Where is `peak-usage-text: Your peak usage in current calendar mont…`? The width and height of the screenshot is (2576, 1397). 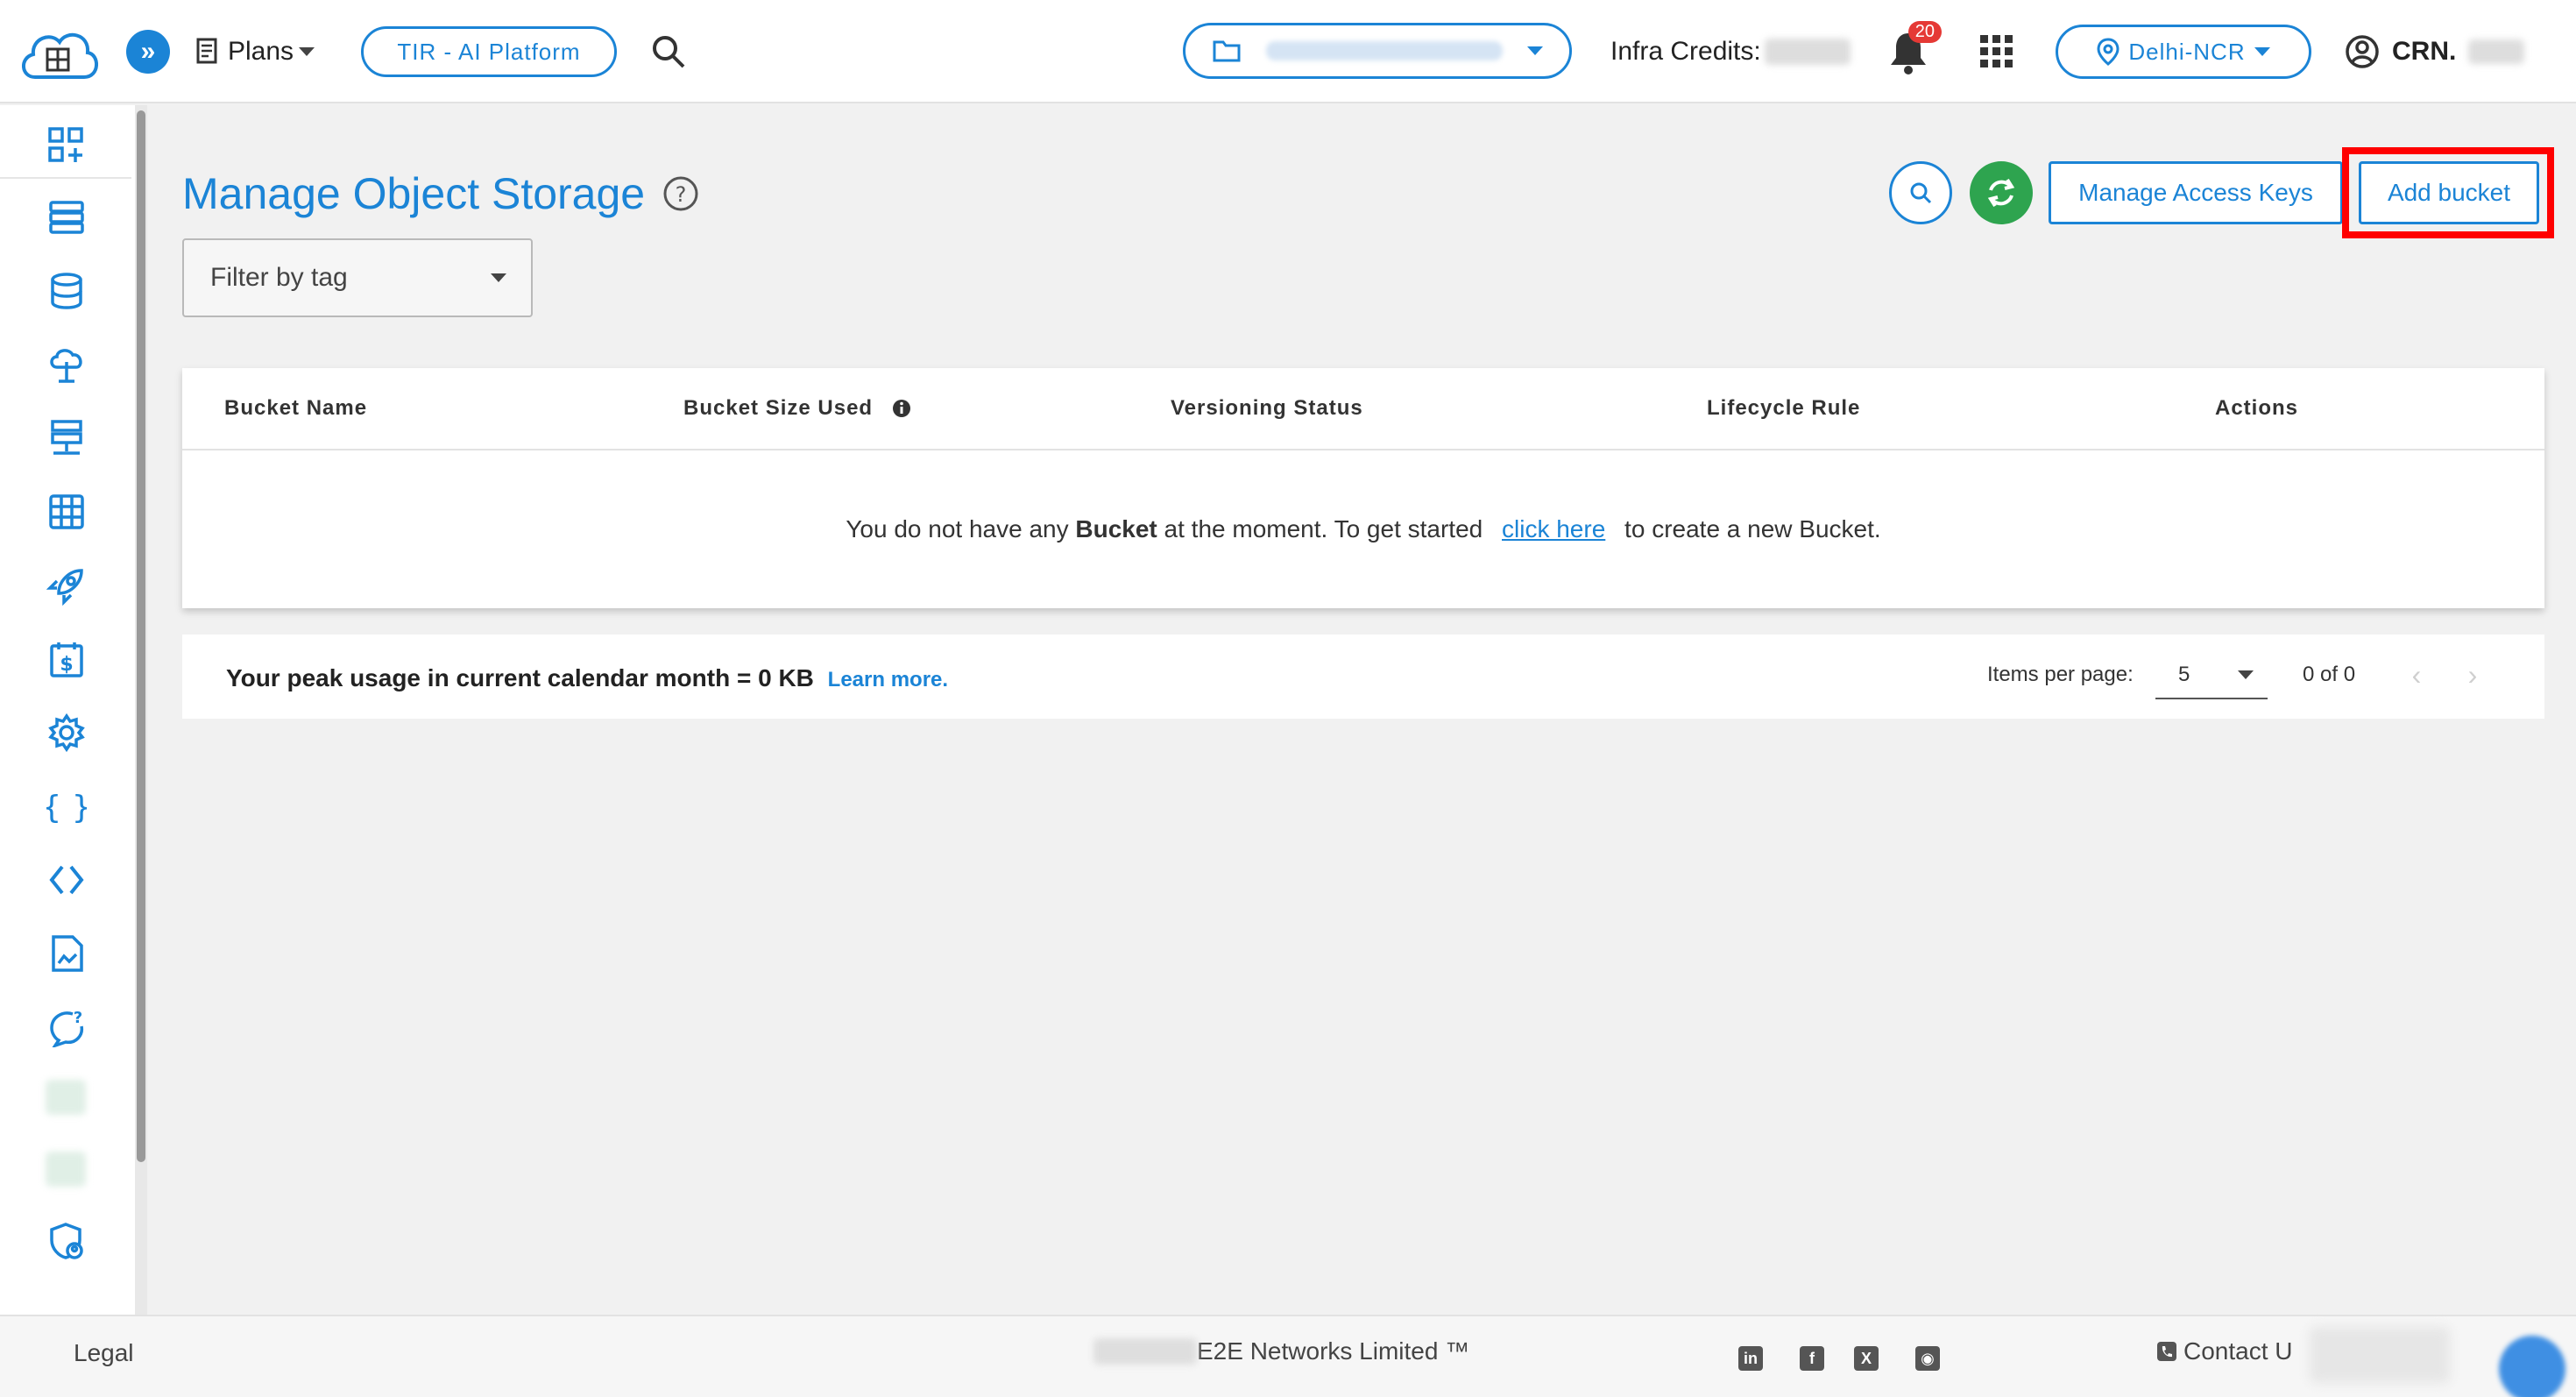 peak-usage-text: Your peak usage in current calendar mont… is located at coordinates (587, 677).